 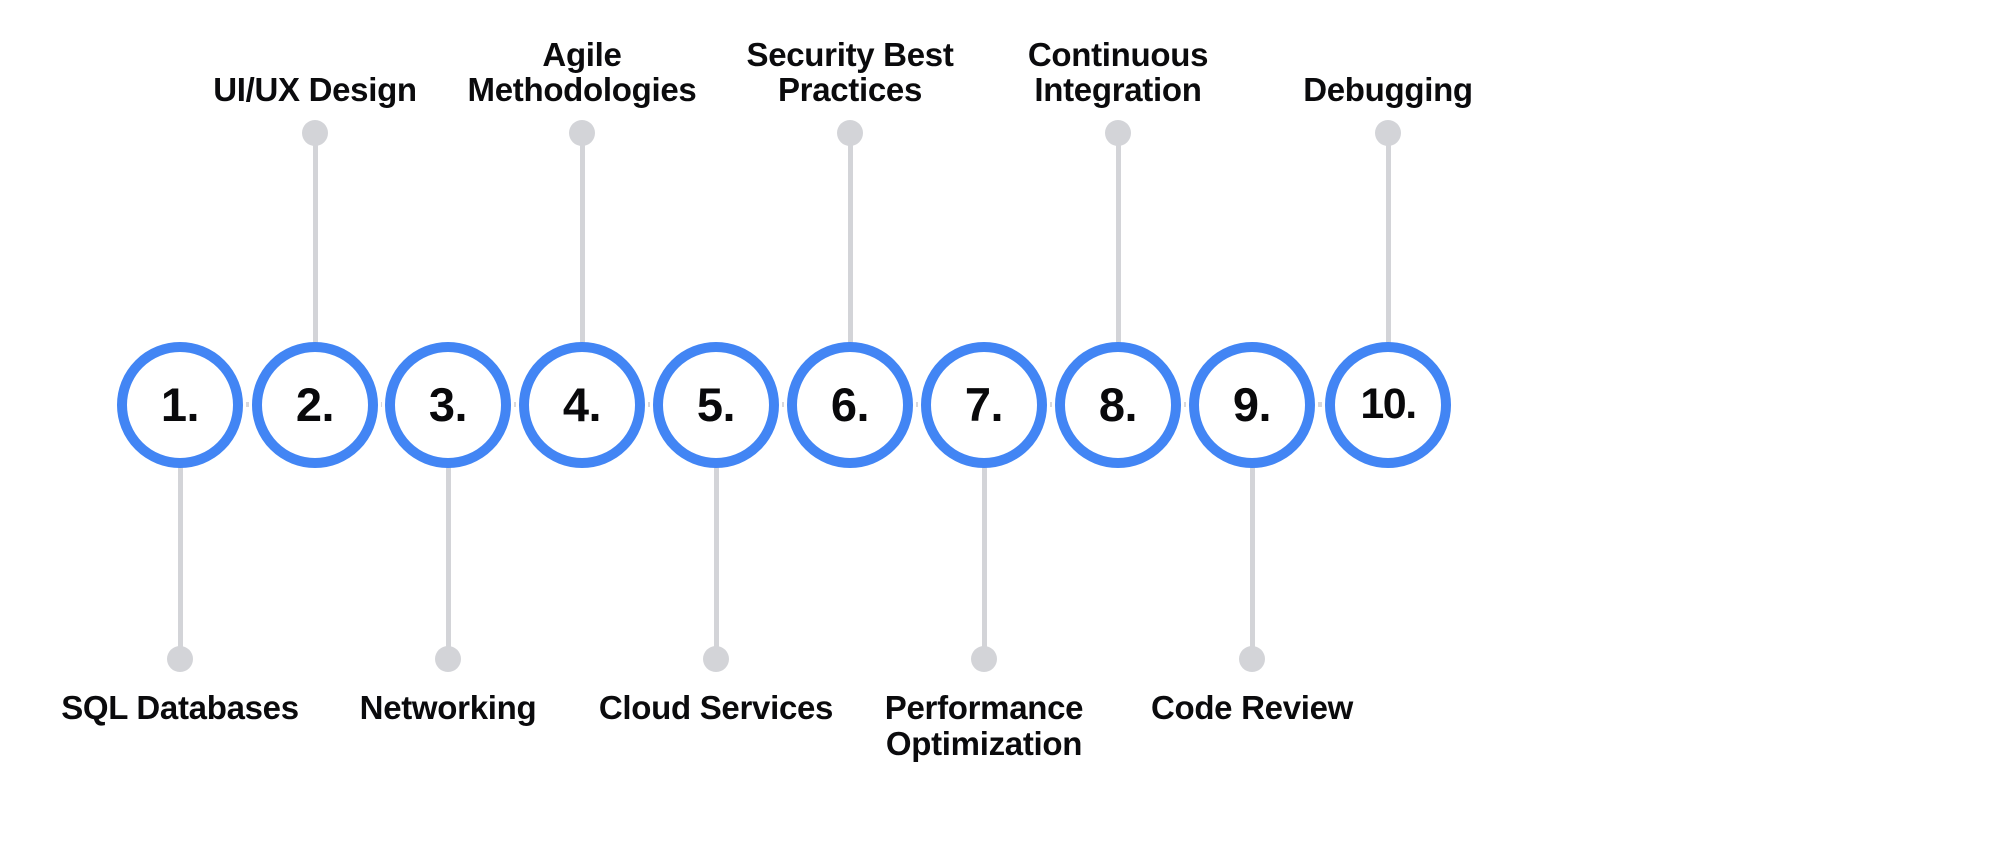 I want to click on step-number-circle: 6., so click(x=850, y=405).